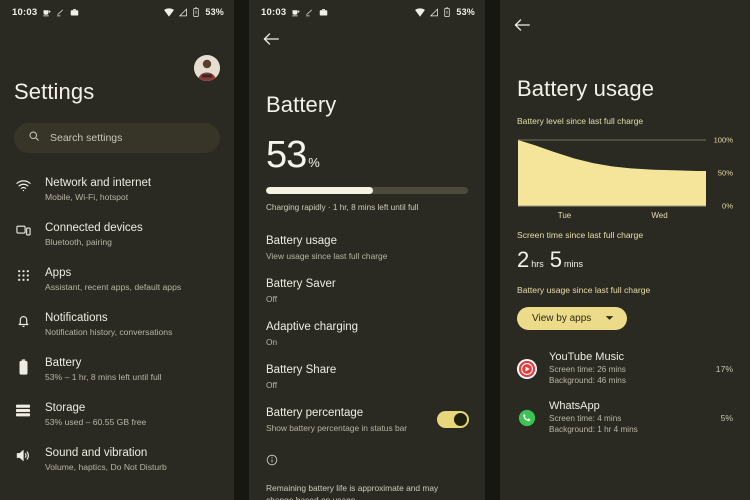 This screenshot has height=500, width=750. Describe the element at coordinates (207, 68) in the screenshot. I see `avatar` at that location.